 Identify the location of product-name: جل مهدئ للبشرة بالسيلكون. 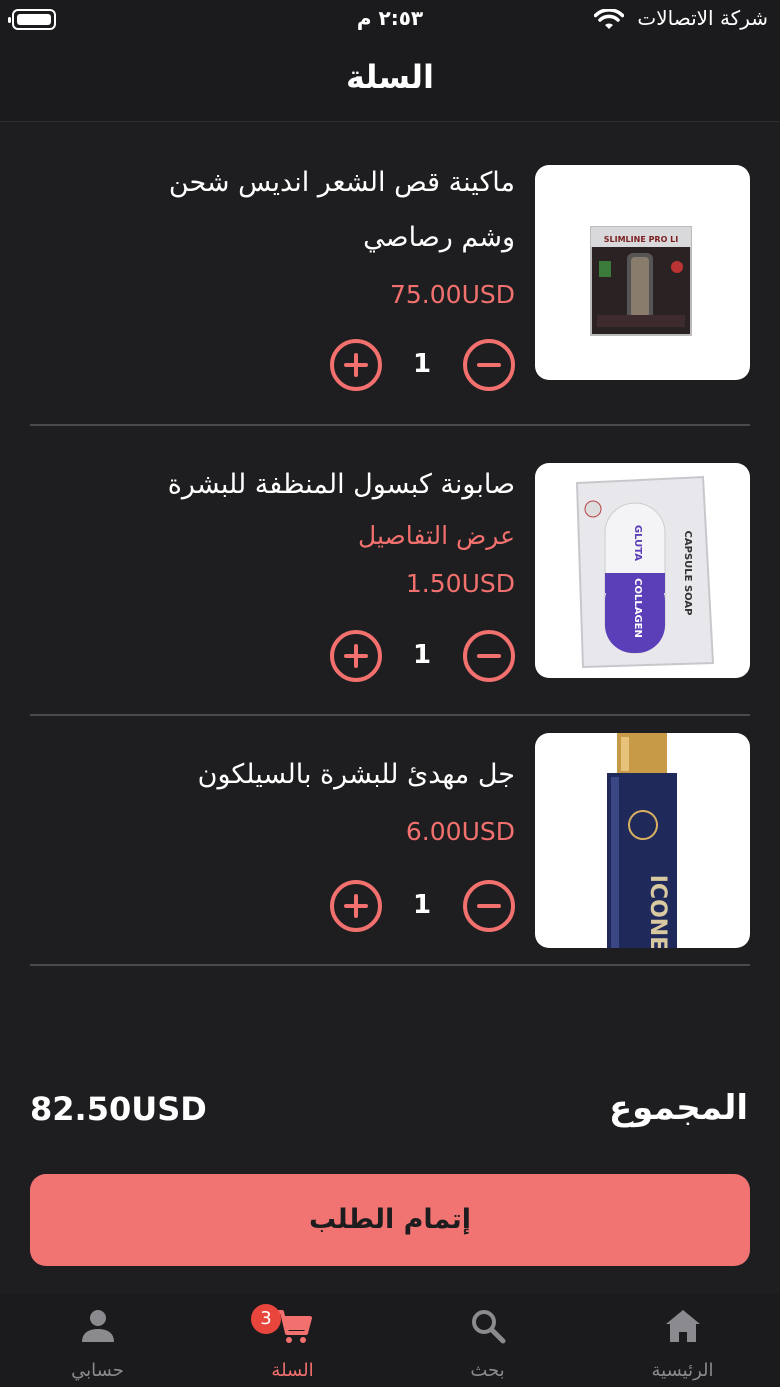
(315, 774).